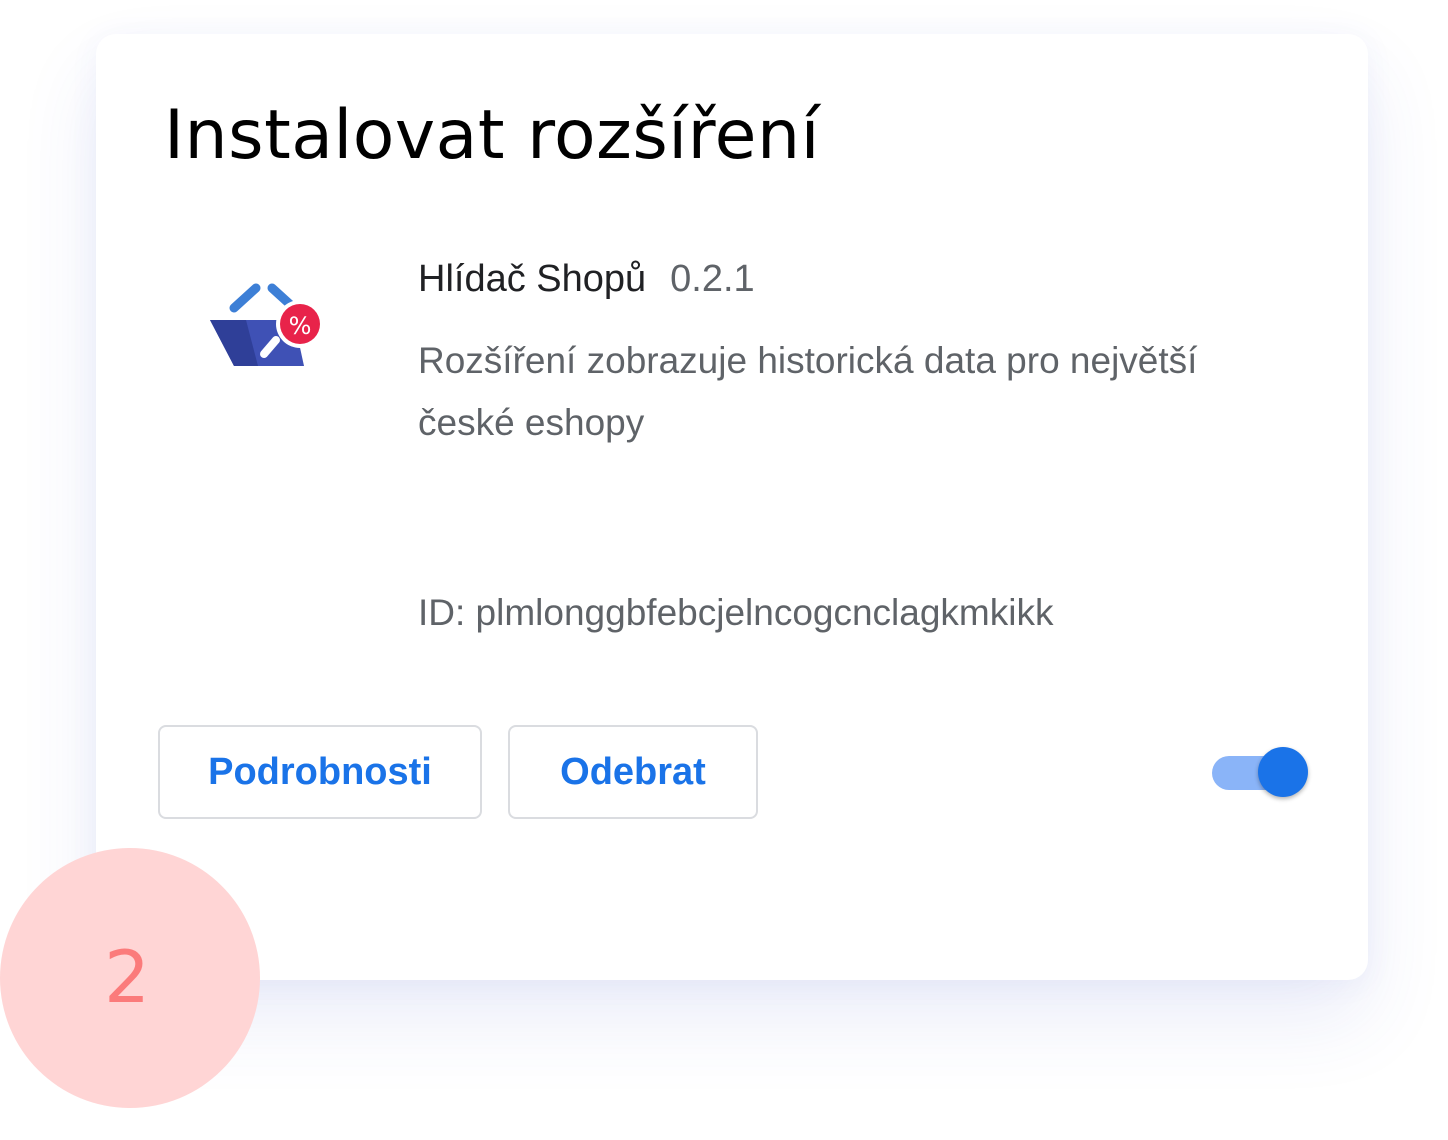  I want to click on basket-percent-icon: %, so click(267, 324).